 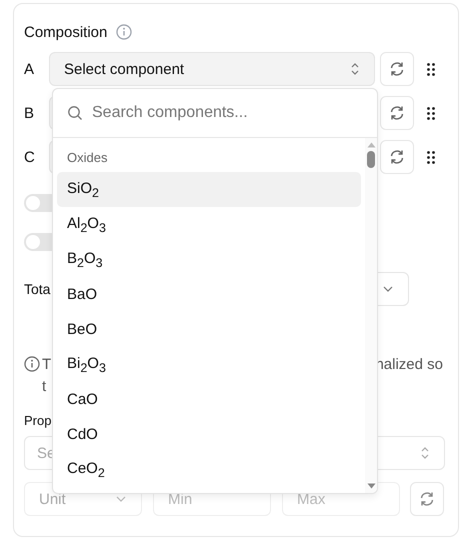 What do you see at coordinates (47, 365) in the screenshot?
I see `note-text: T` at bounding box center [47, 365].